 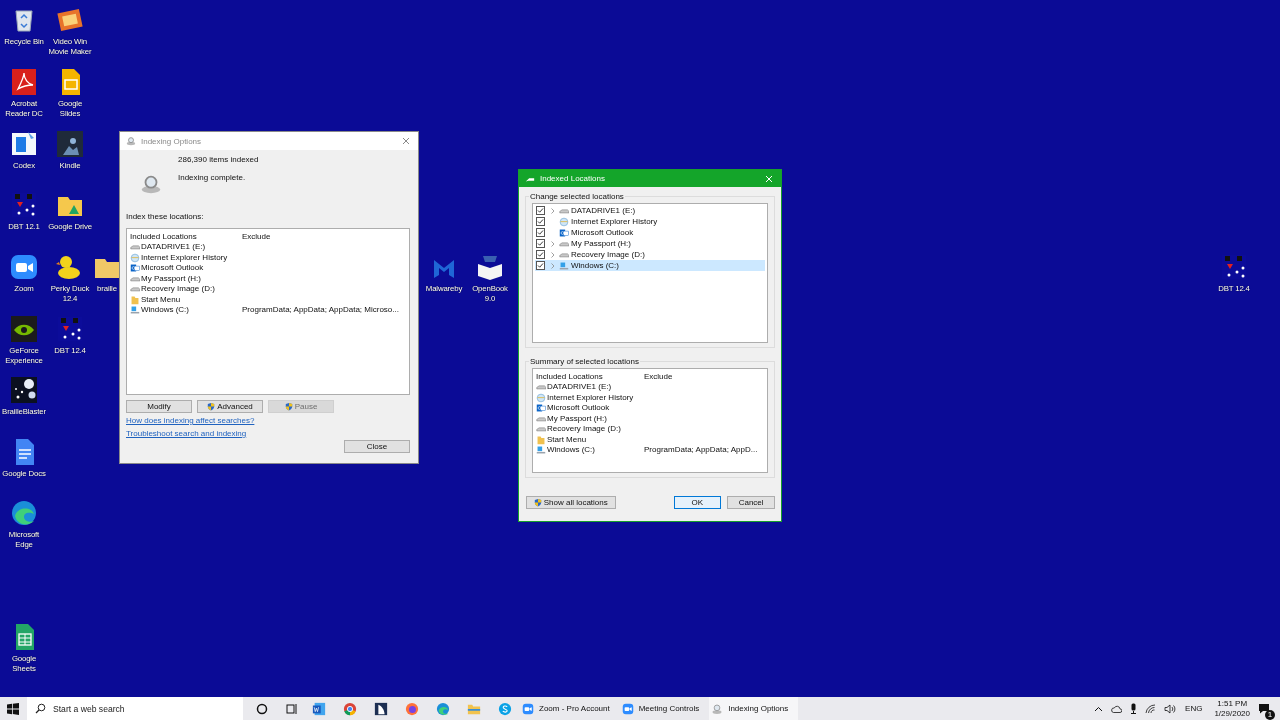 What do you see at coordinates (24, 390) in the screenshot?
I see `dots-icon` at bounding box center [24, 390].